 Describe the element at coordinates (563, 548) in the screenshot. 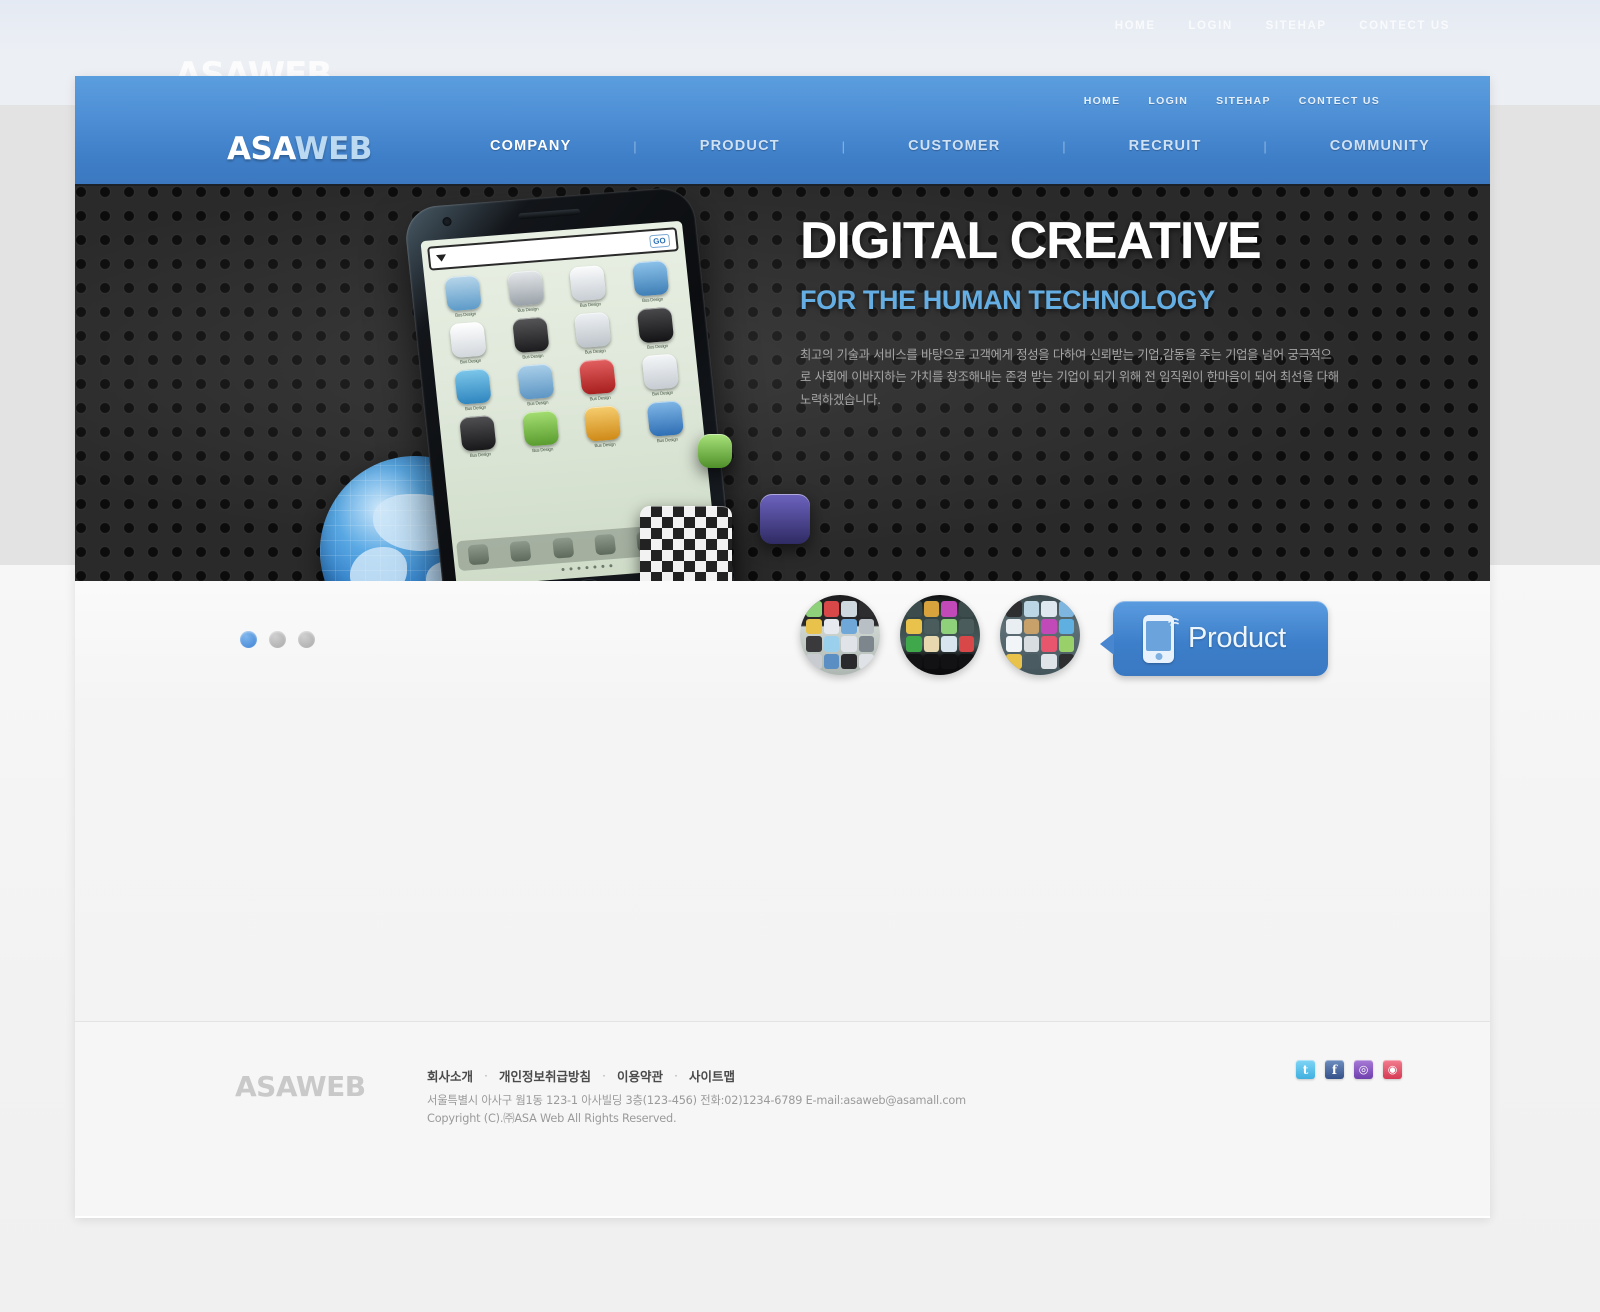

I see `dock-clock-icon` at that location.